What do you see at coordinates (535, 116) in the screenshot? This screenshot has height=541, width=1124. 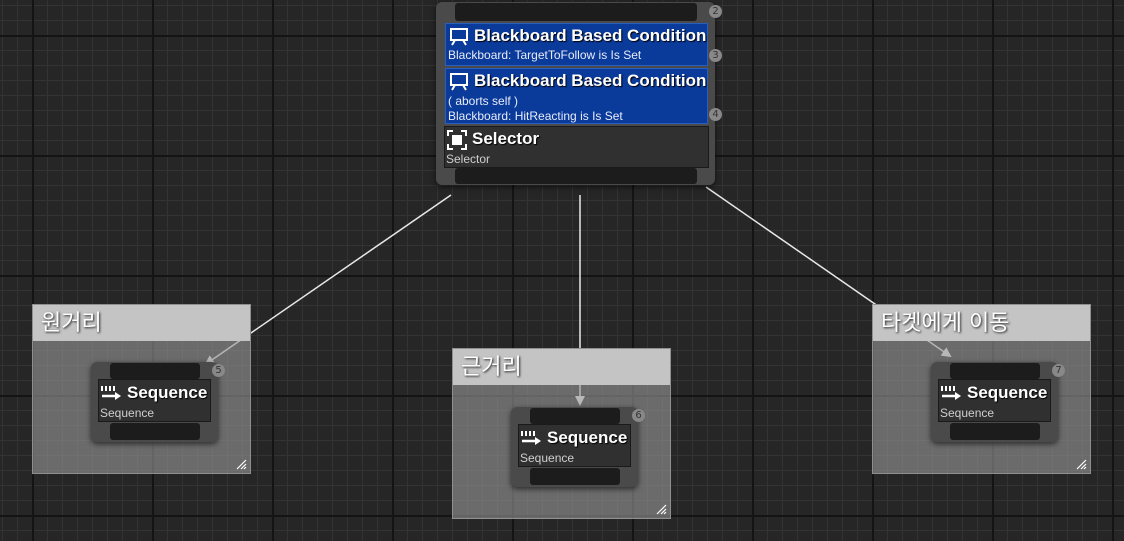 I see `decorator-description: Blackboard: HitReacting is Is Set` at bounding box center [535, 116].